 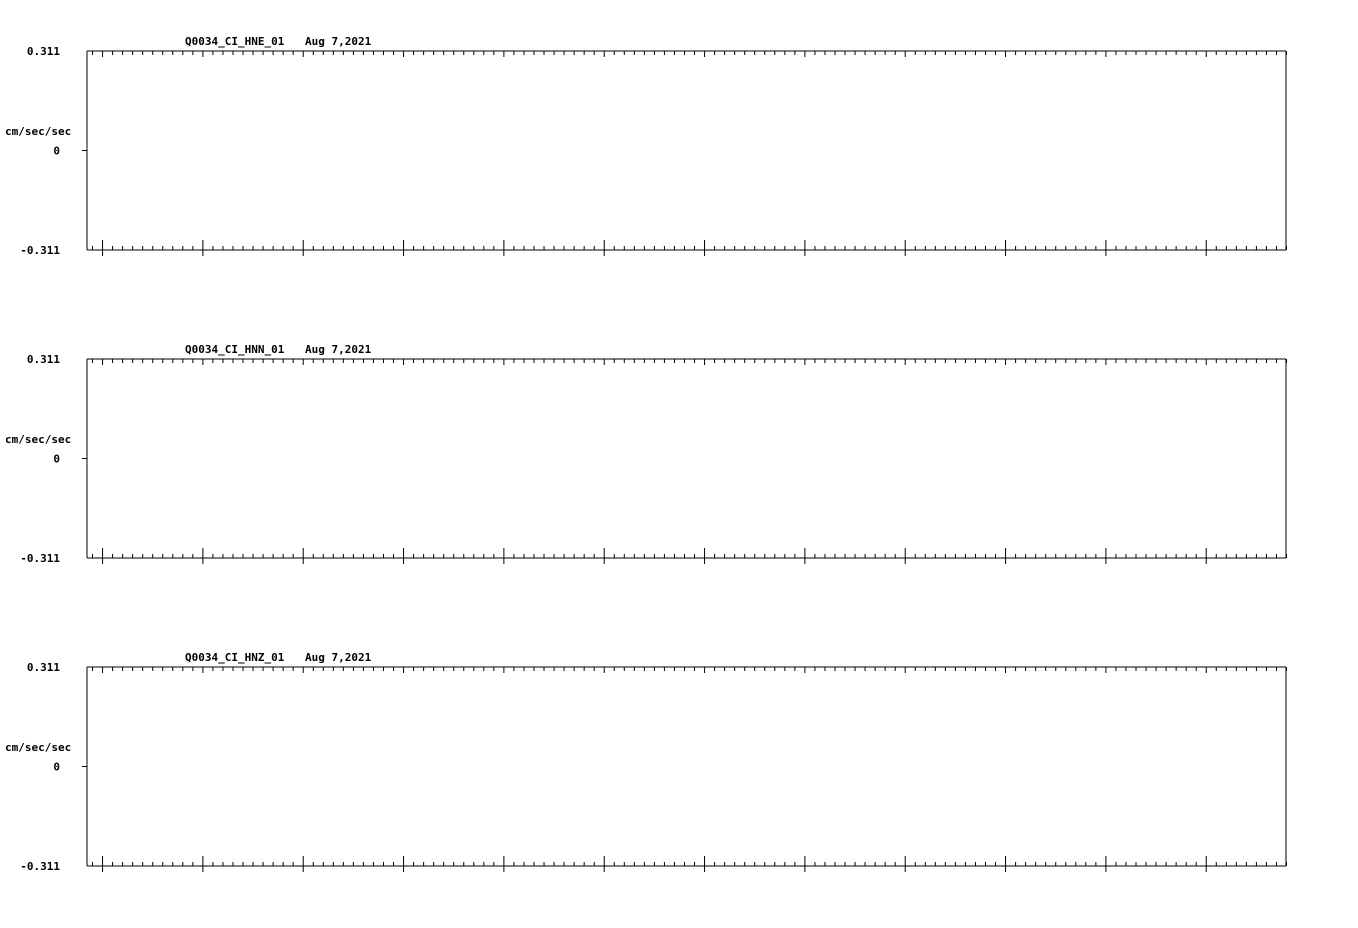 I want to click on chart-title: Q0034_CI_HNE_01, so click(x=235, y=41).